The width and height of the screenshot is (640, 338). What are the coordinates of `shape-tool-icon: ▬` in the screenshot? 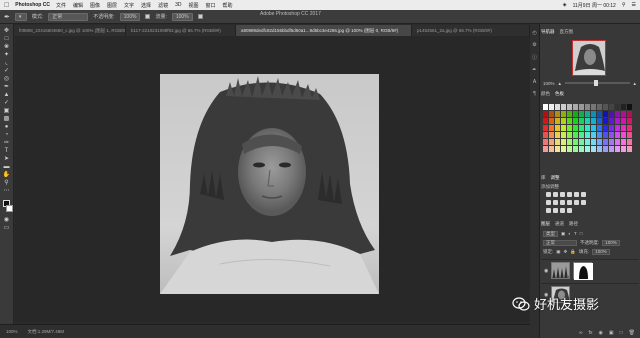 It's located at (6, 167).